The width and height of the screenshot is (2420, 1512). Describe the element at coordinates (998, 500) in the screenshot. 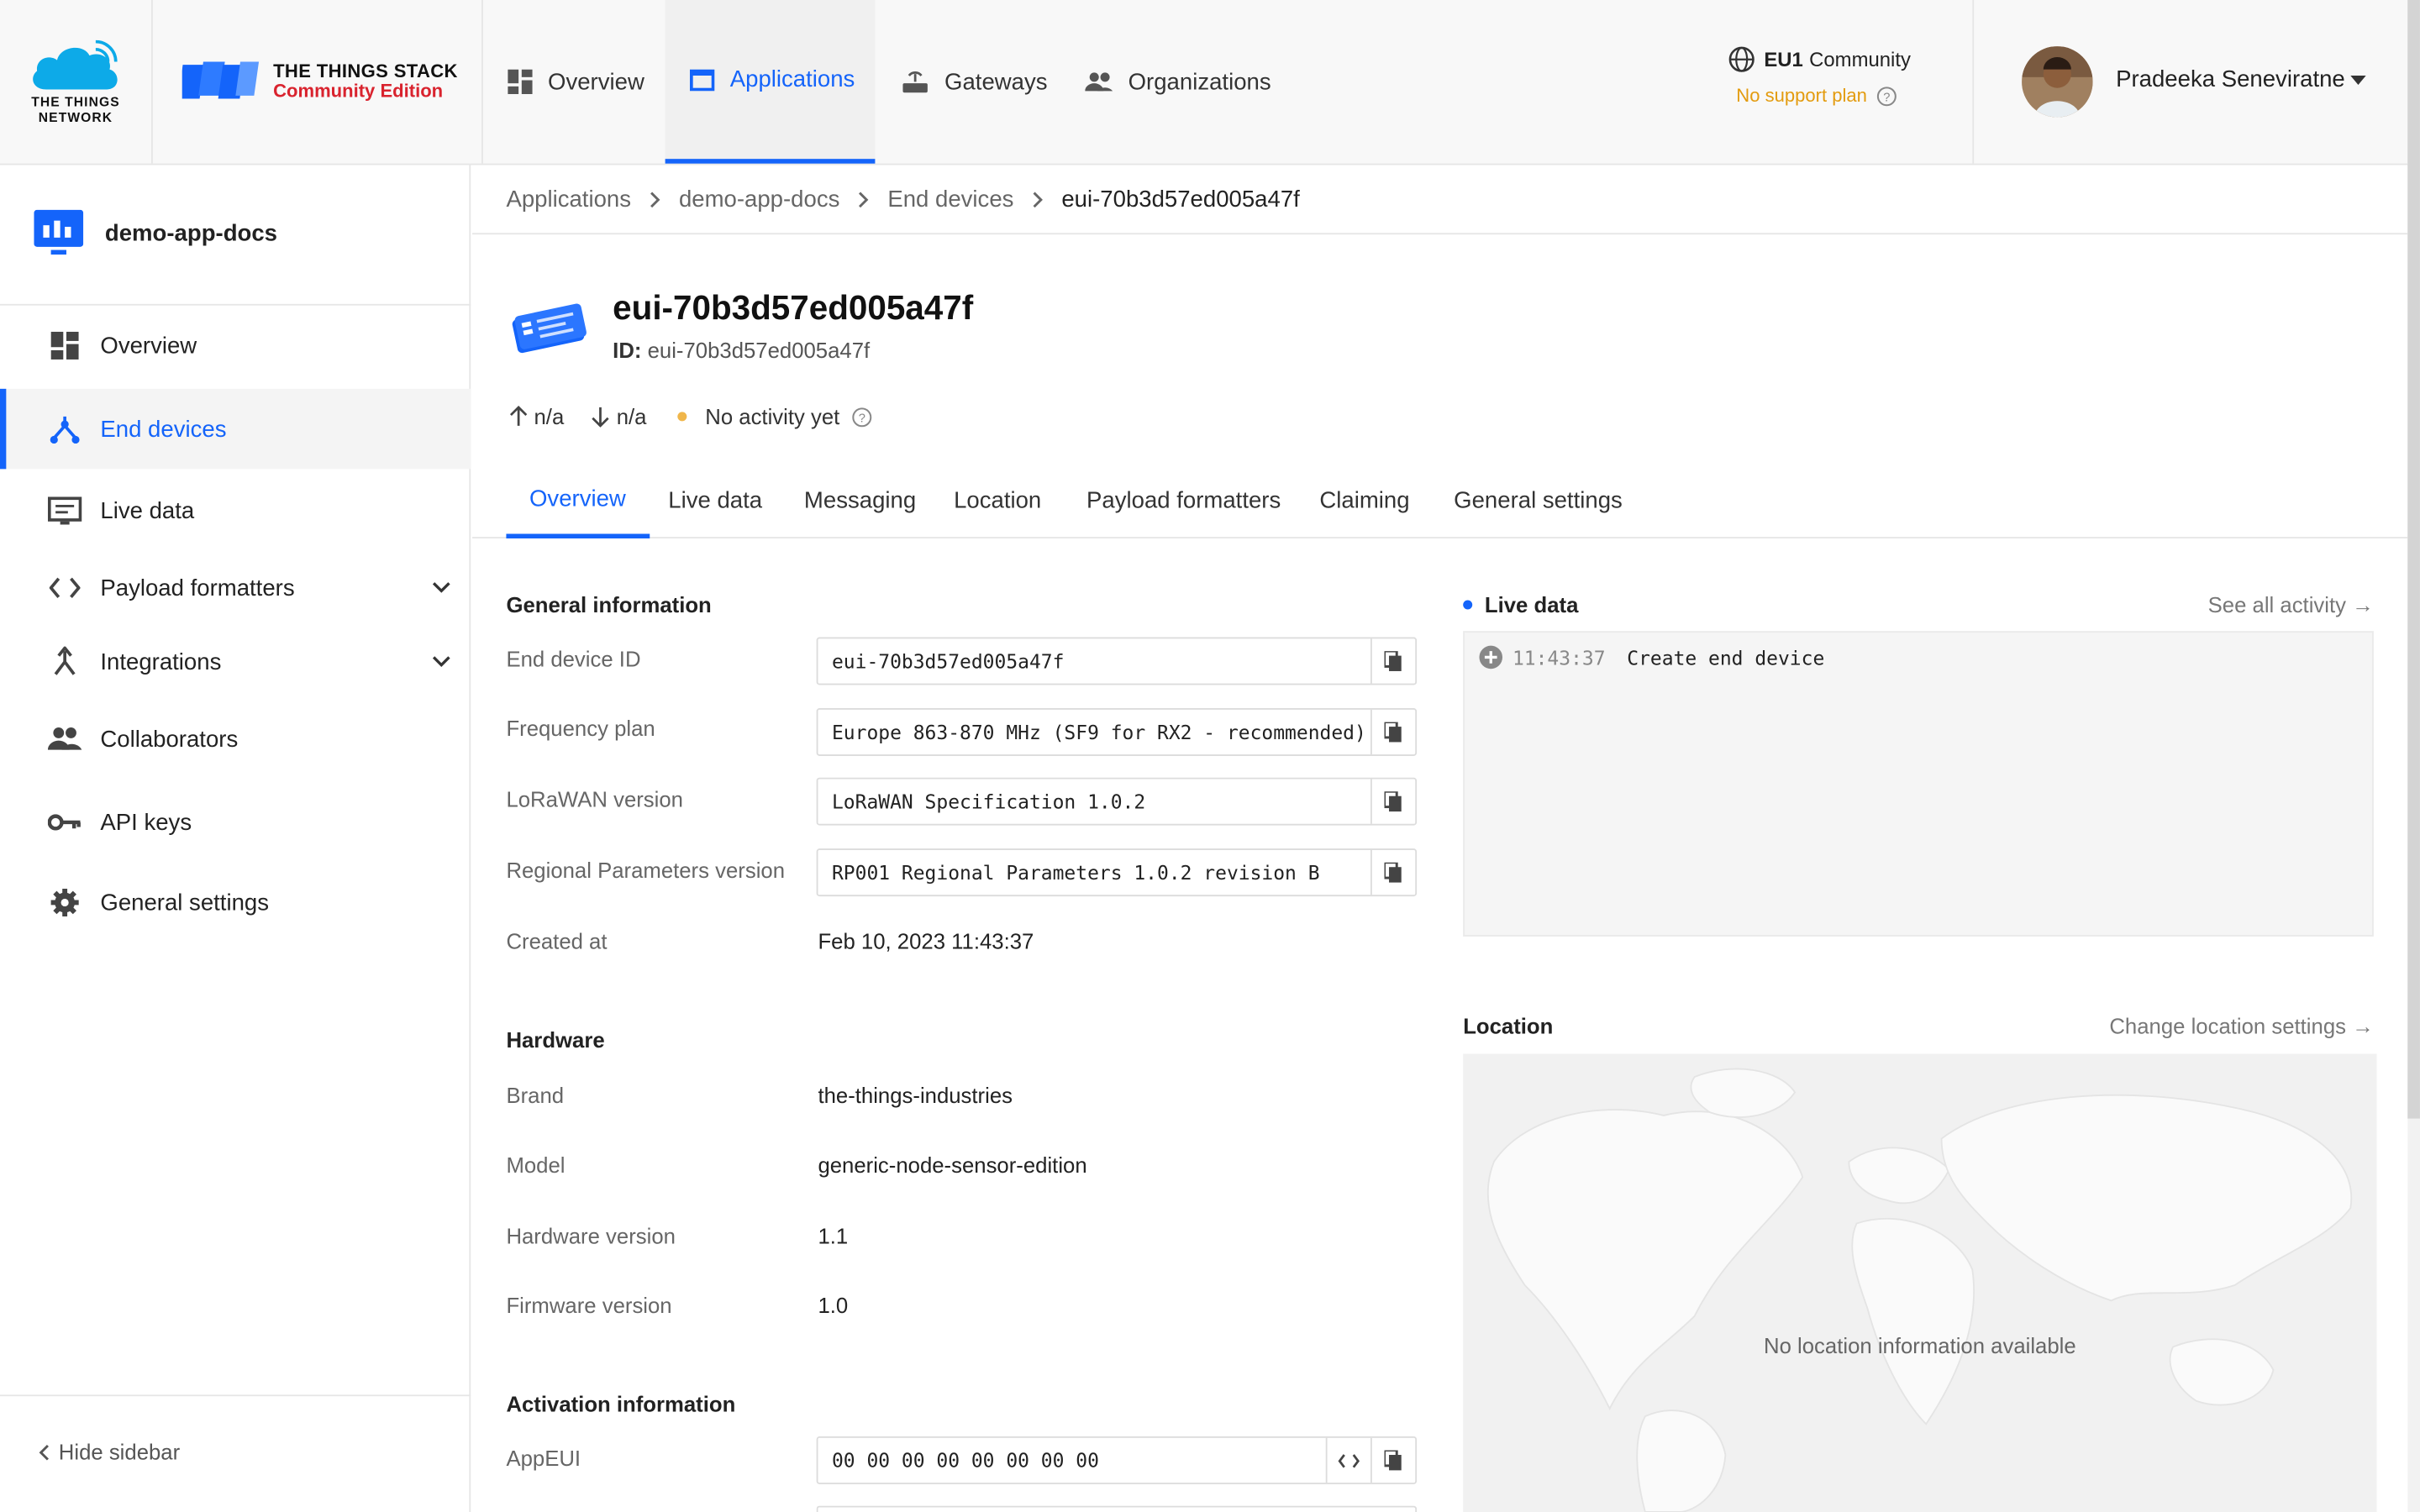

I see `tab-location: Location` at that location.